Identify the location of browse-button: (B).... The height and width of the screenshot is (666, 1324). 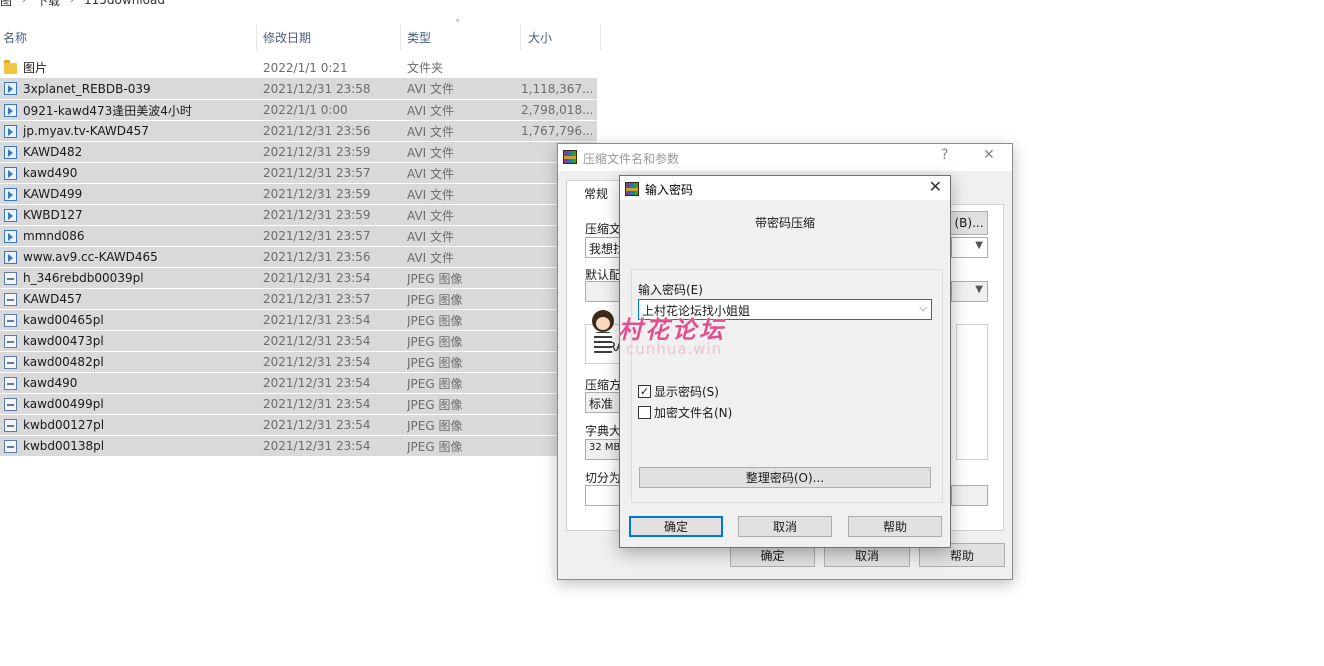
(969, 223).